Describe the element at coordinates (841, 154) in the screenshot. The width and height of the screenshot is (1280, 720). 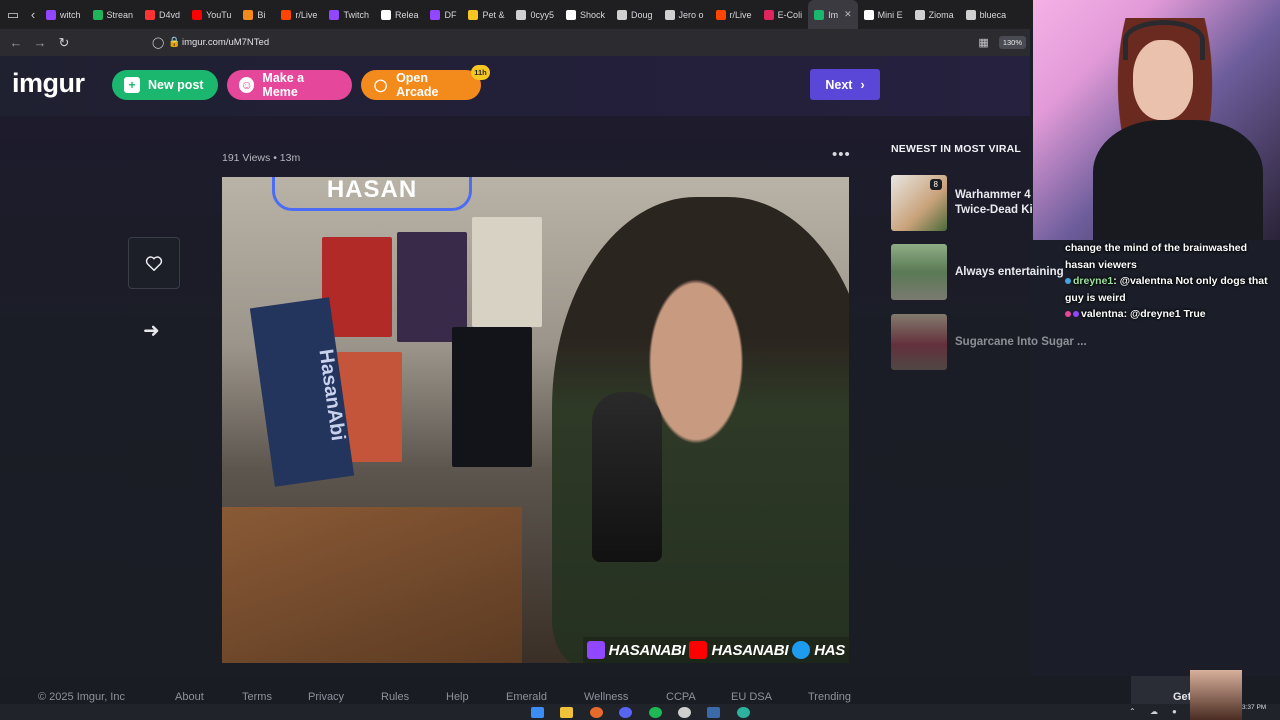
I see `more-options-icon: •••` at that location.